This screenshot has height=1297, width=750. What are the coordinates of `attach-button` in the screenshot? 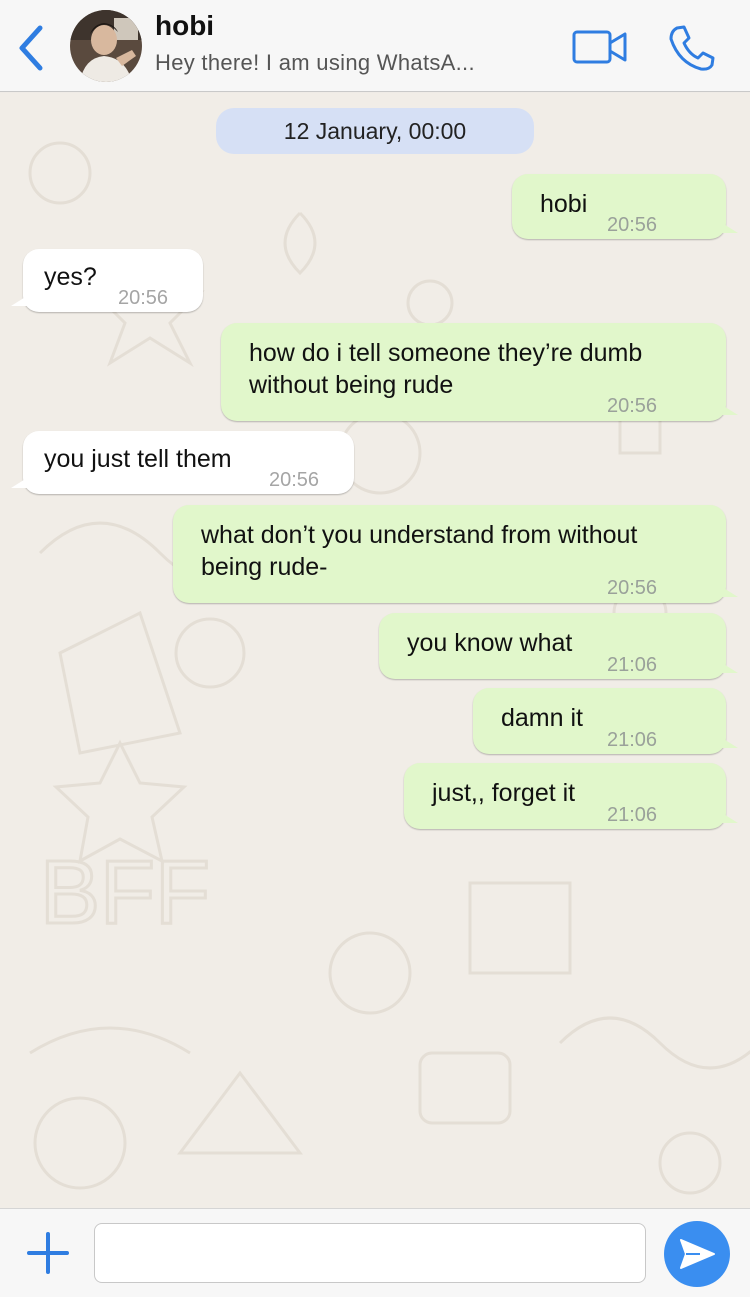 It's located at (48, 1253).